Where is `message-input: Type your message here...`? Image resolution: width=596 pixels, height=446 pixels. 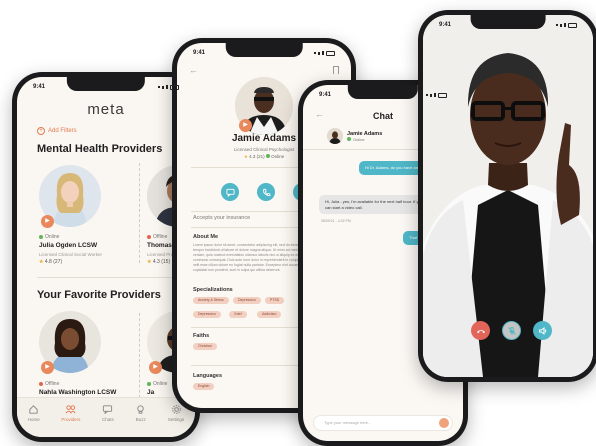
message-input: Type your message here... is located at coordinates (383, 423).